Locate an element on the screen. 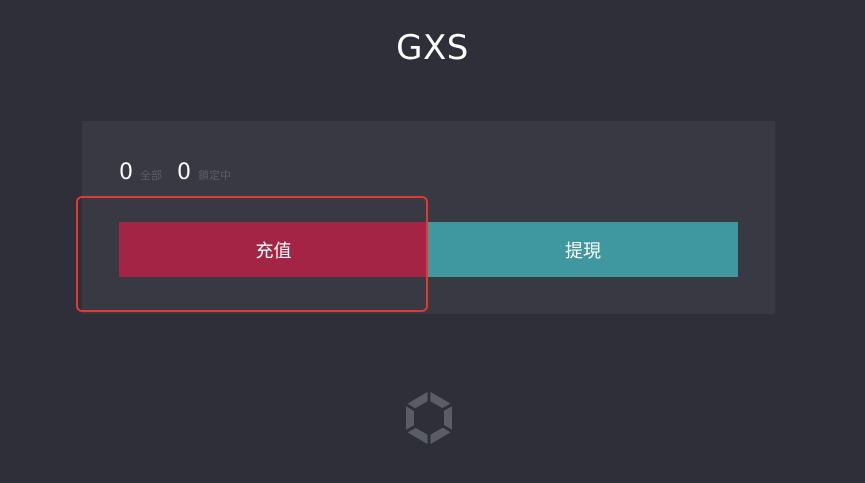  withdraw-button: 提現 is located at coordinates (583, 249).